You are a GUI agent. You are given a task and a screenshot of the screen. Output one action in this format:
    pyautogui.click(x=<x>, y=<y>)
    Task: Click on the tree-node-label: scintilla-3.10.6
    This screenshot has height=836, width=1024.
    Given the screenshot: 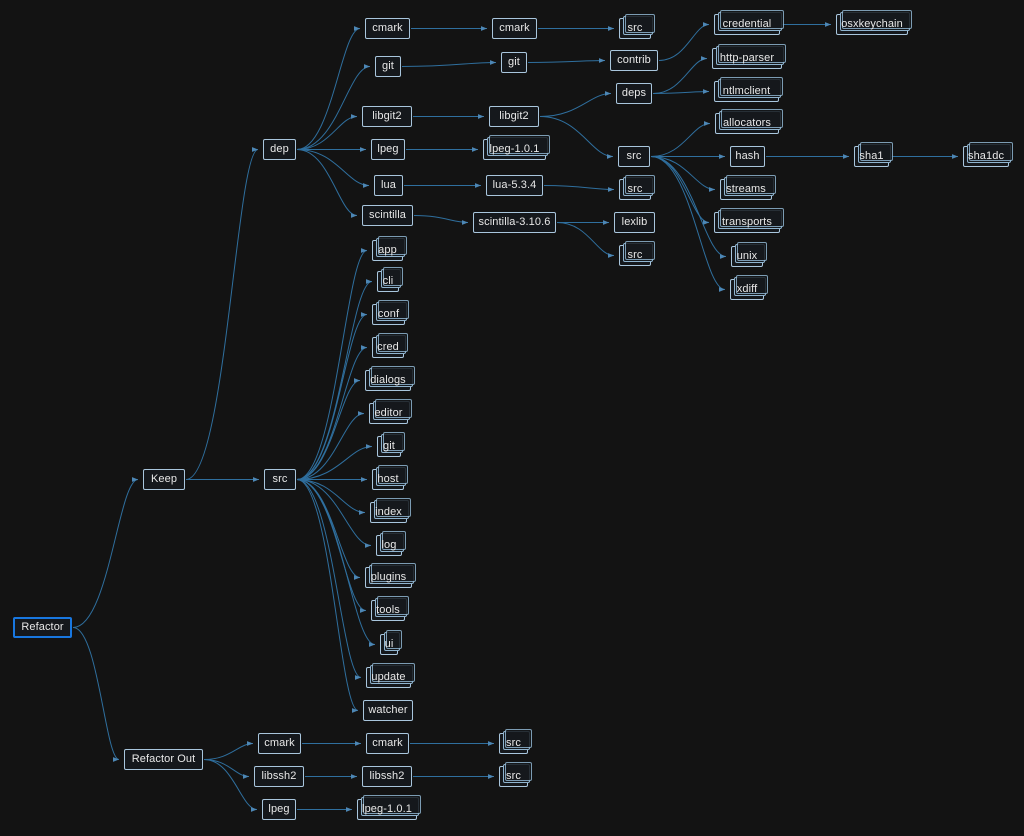 What is the action you would take?
    pyautogui.click(x=514, y=222)
    